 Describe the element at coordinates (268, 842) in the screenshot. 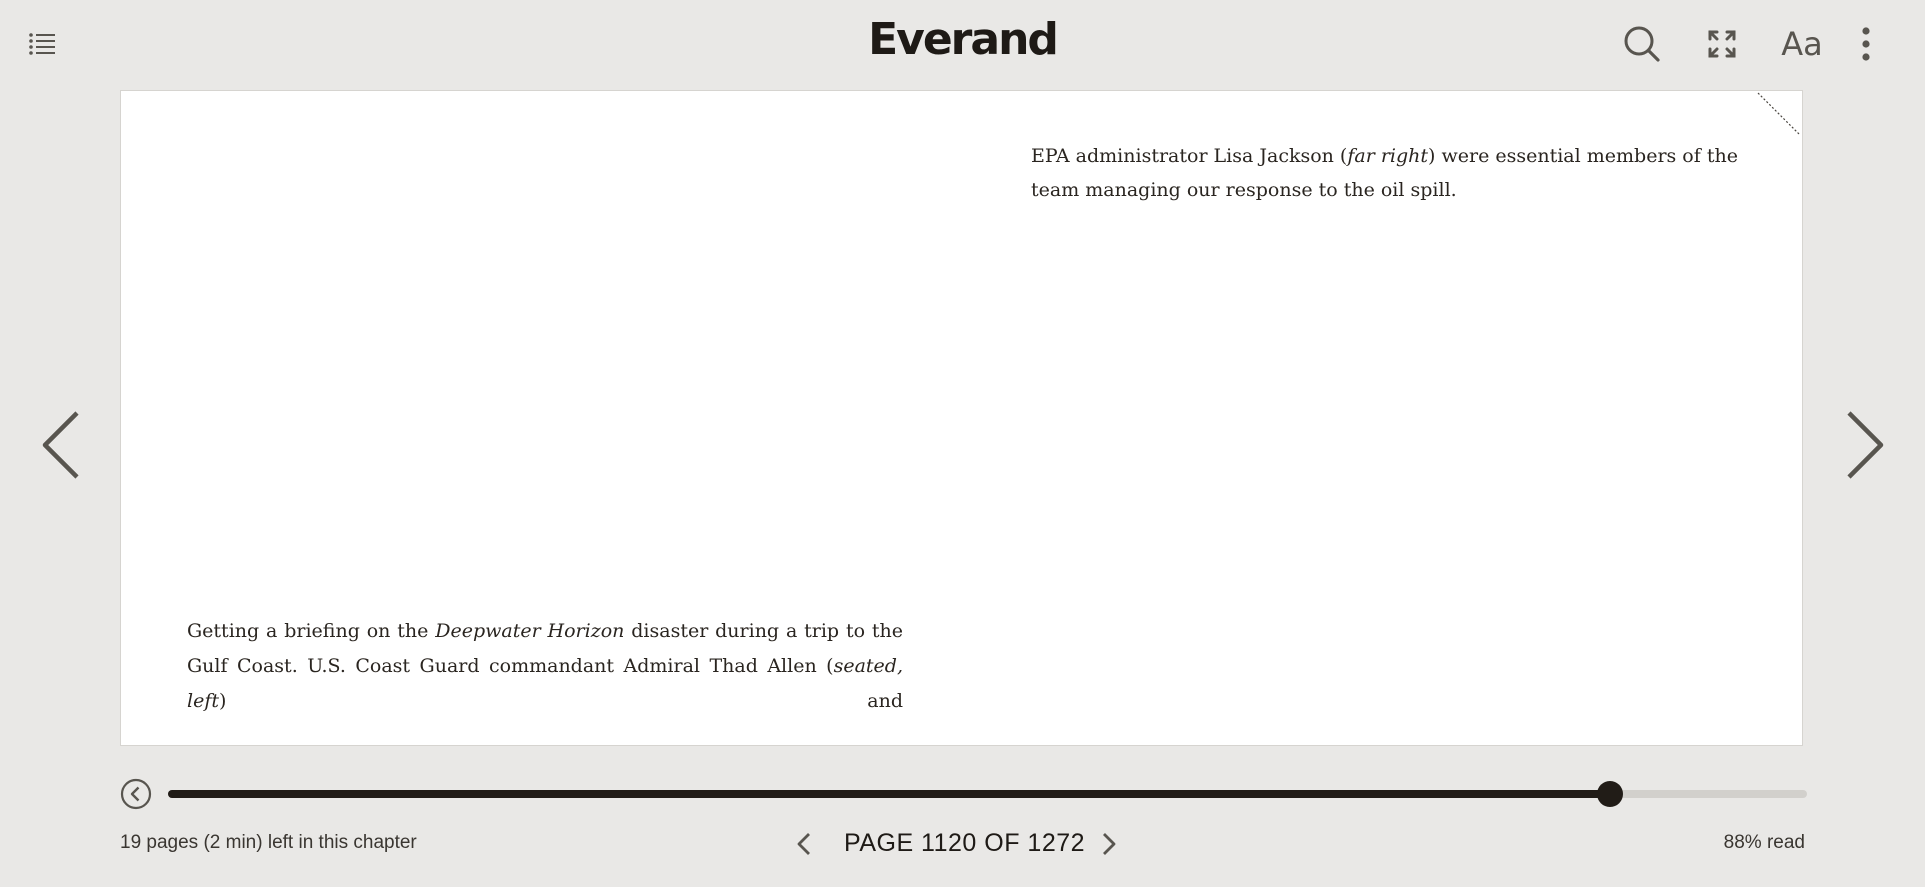

I see `chapter-remaining-text: 19 pages (2 min) left in this chapter` at that location.